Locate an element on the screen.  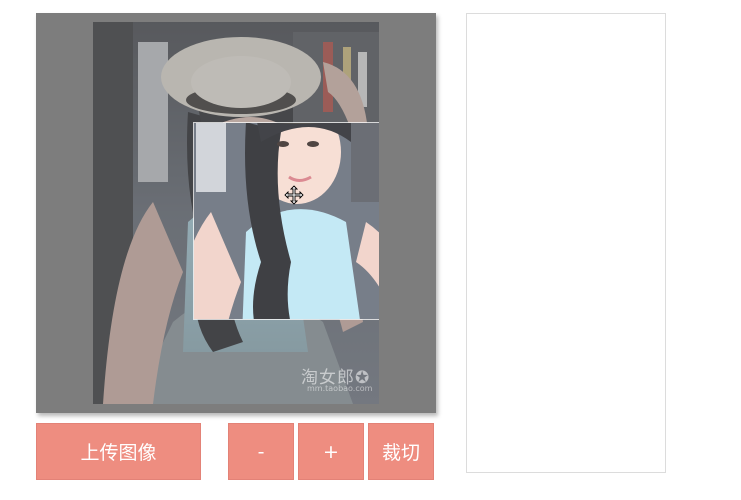
upload-image-button: 上传图像 is located at coordinates (118, 451).